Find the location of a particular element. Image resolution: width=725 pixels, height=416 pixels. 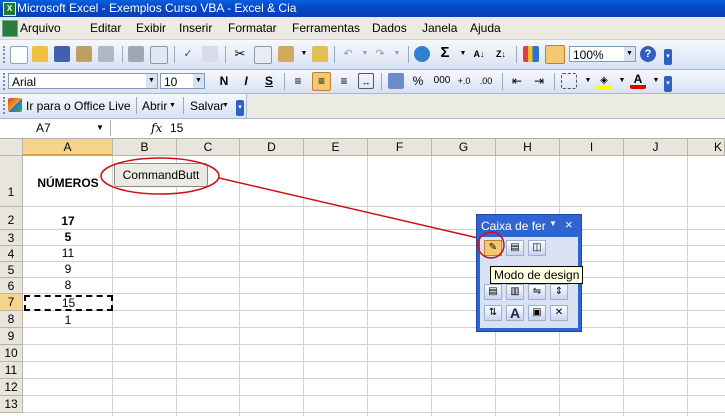

annotation-circle-design-mode is located at coordinates (491, 245).